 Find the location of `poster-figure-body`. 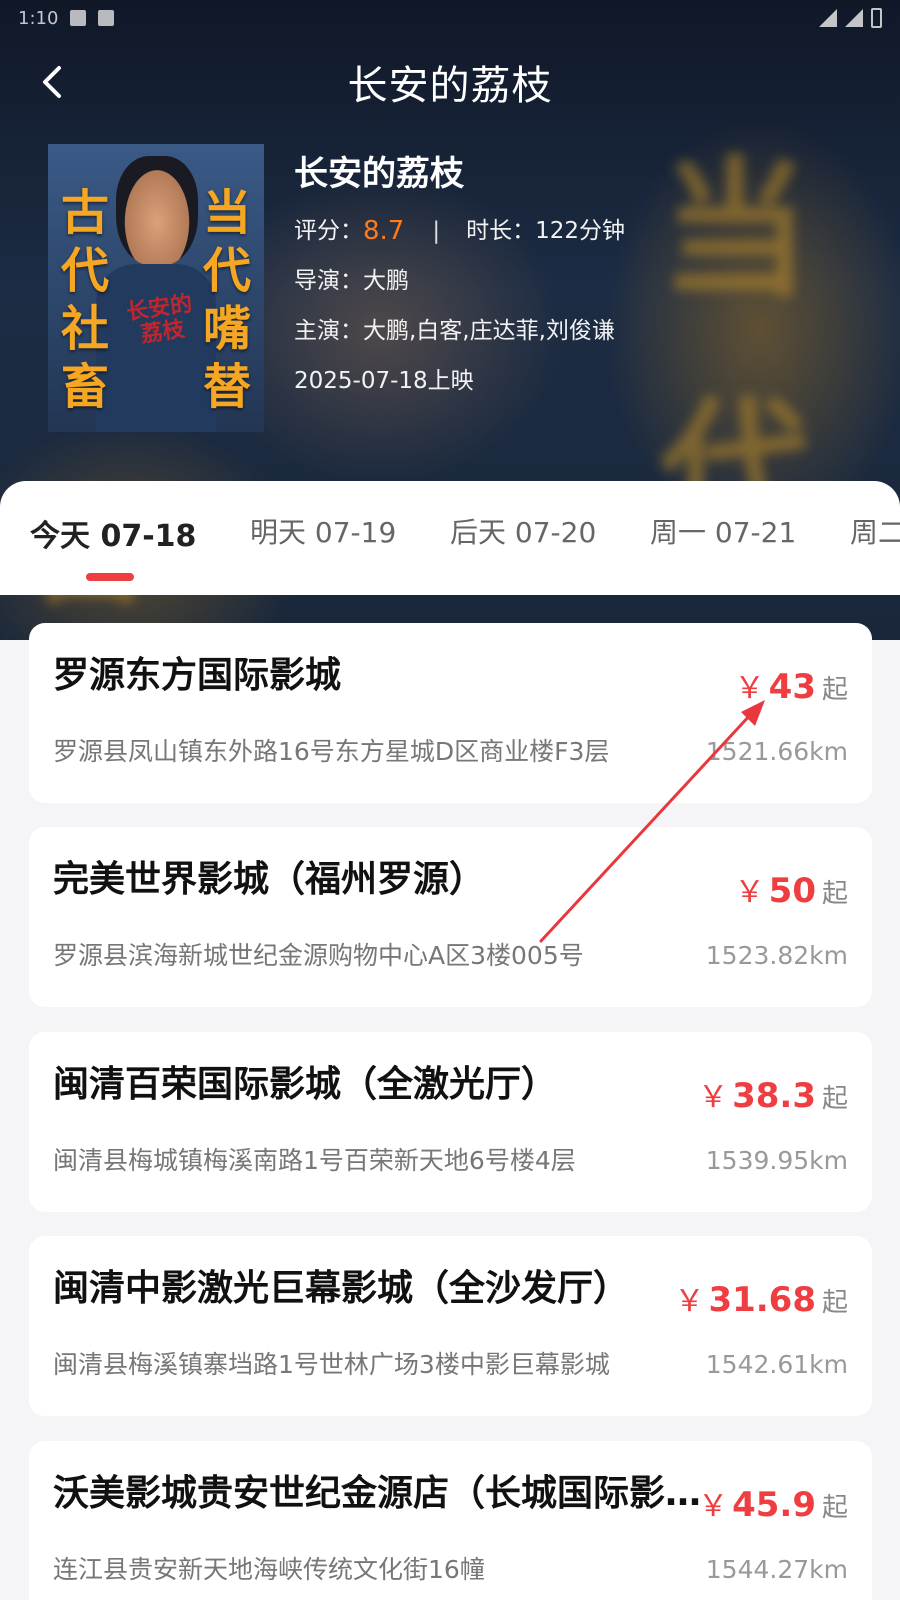

poster-figure-body is located at coordinates (156, 348).